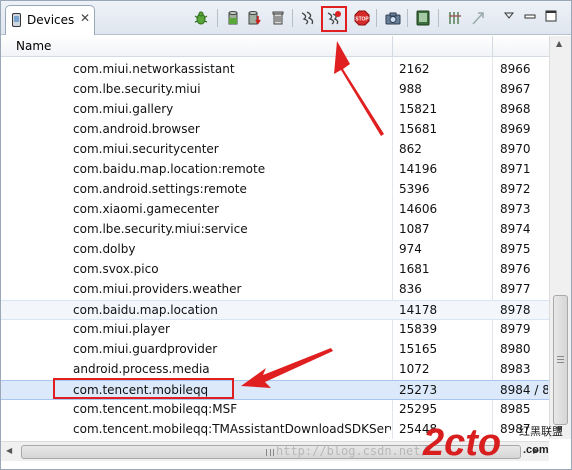  I want to click on table-header: Name, so click(275, 46).